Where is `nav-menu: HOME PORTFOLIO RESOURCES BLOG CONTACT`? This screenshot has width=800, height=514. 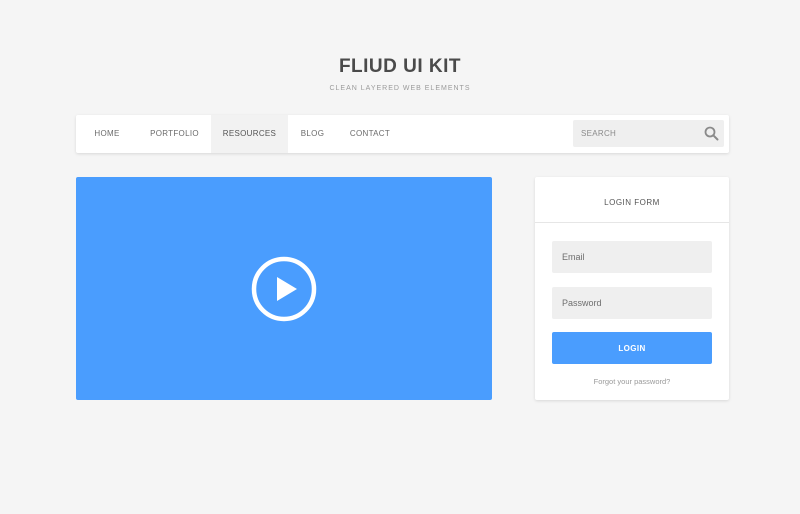 nav-menu: HOME PORTFOLIO RESOURCES BLOG CONTACT is located at coordinates (239, 134).